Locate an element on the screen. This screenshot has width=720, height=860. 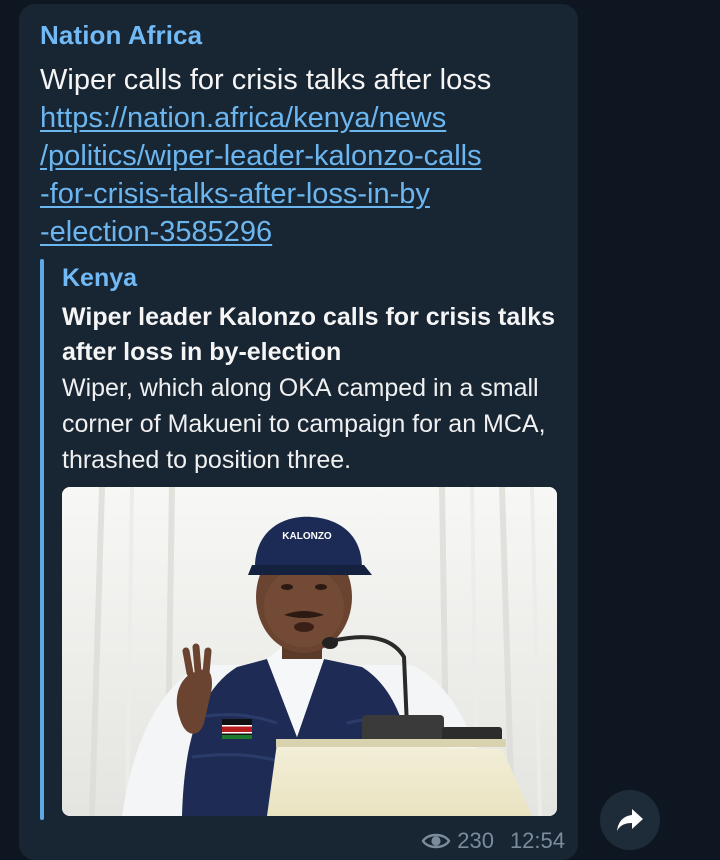
cap-text: KALONZO is located at coordinates (307, 536).